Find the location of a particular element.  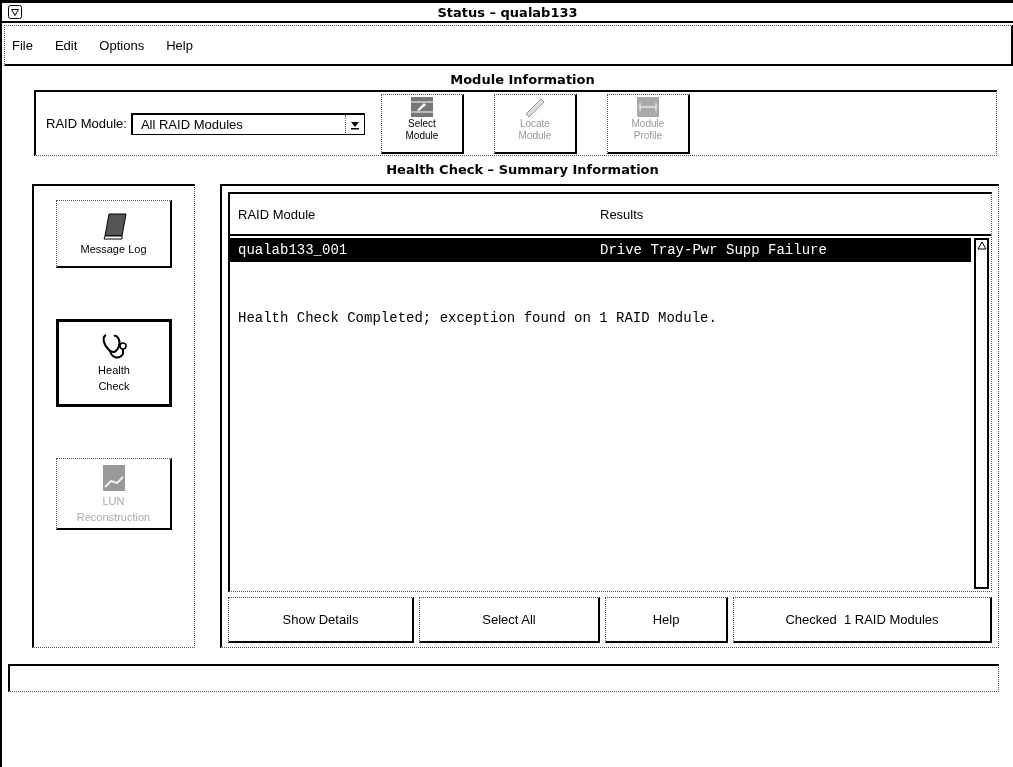

menu-item: Edit is located at coordinates (66, 45).